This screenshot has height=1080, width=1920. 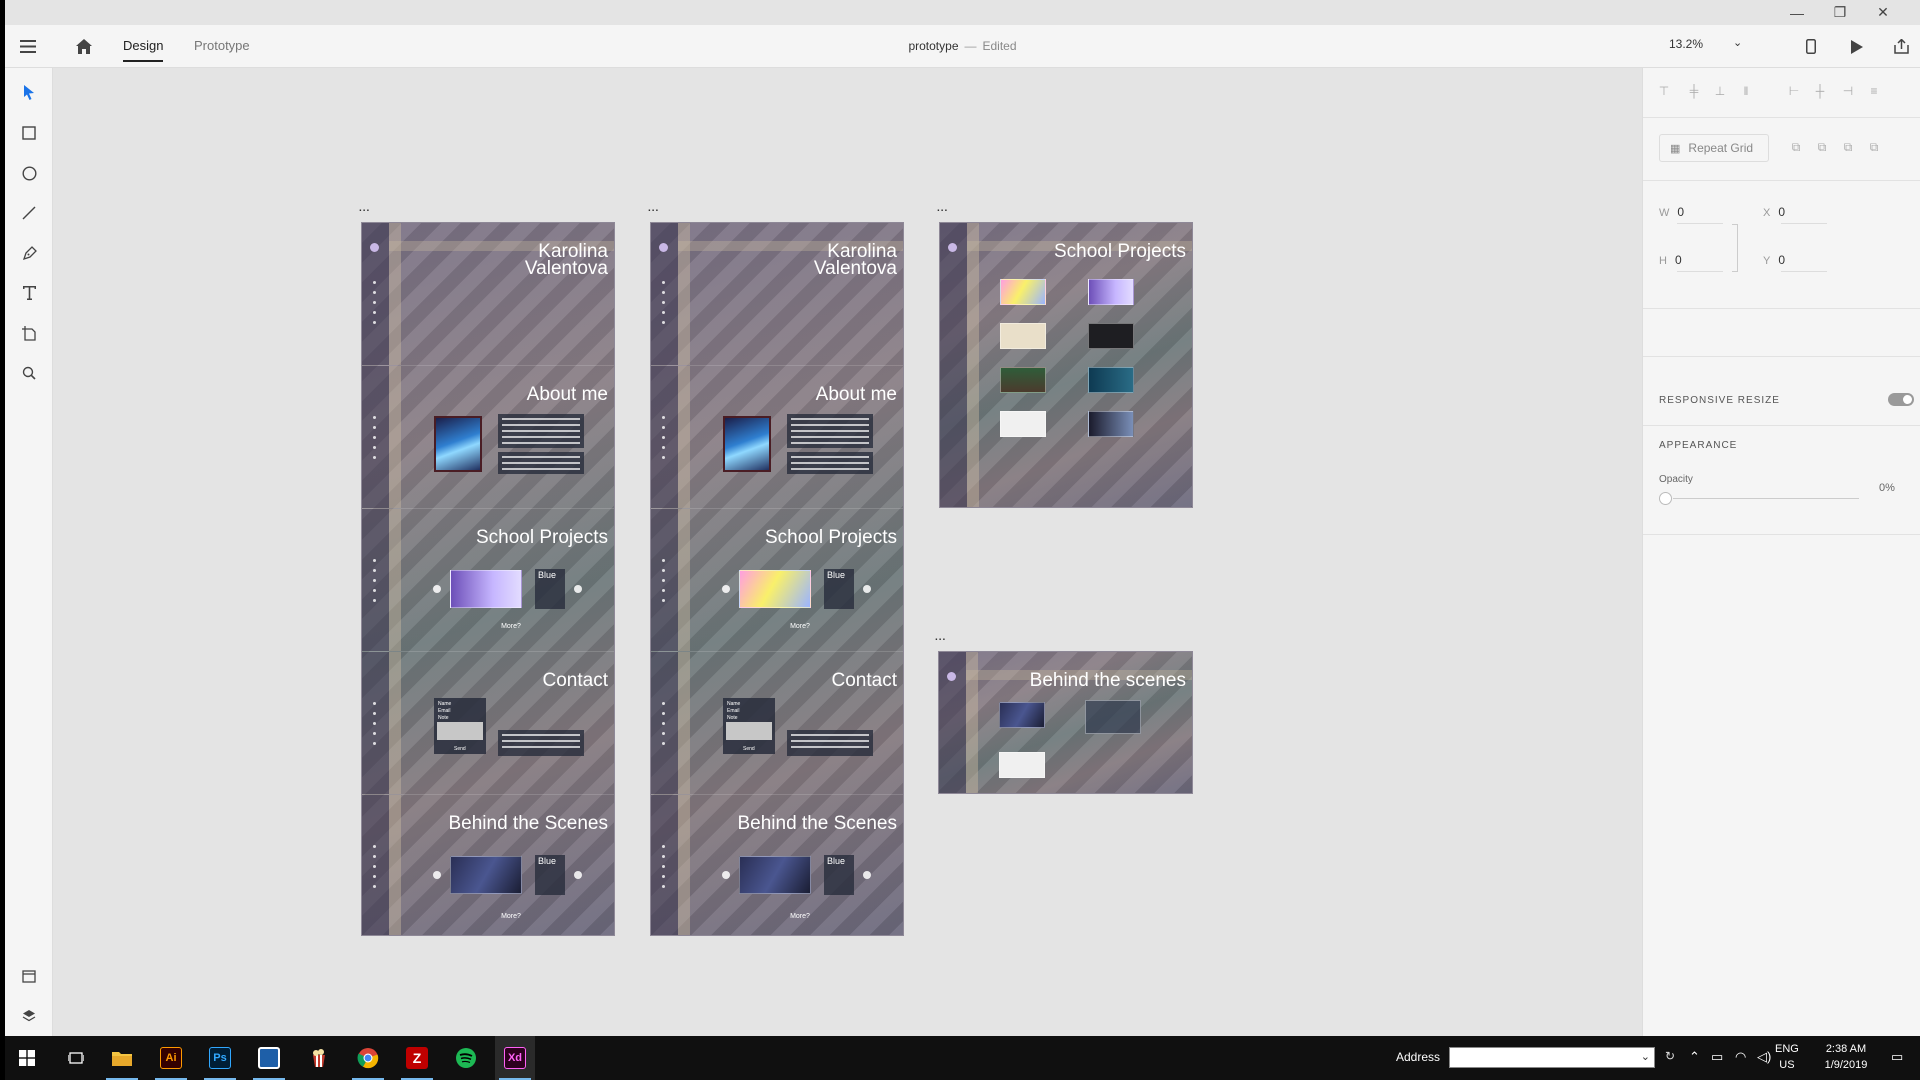 I want to click on hero-section: Karolina Valentova, so click(x=777, y=294).